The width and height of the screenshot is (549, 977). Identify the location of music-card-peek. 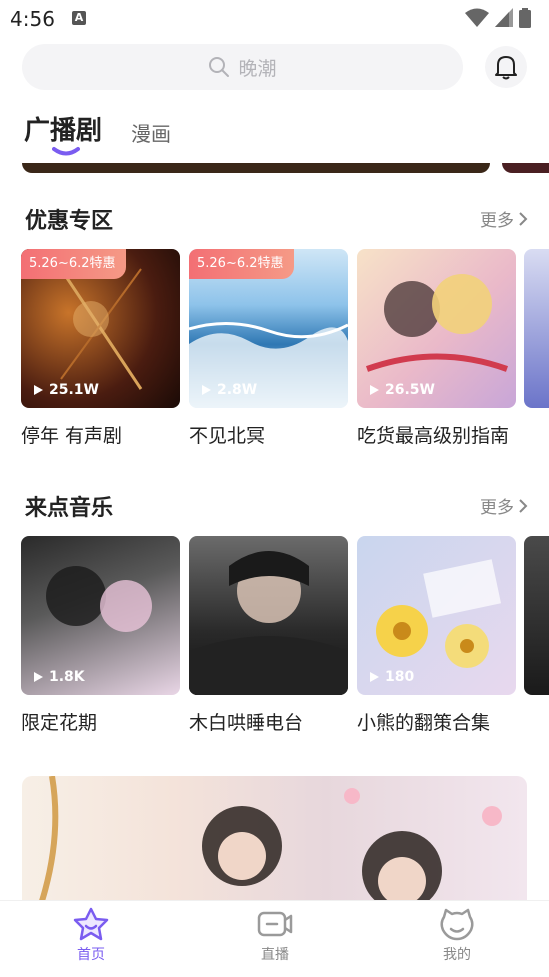
(536, 615).